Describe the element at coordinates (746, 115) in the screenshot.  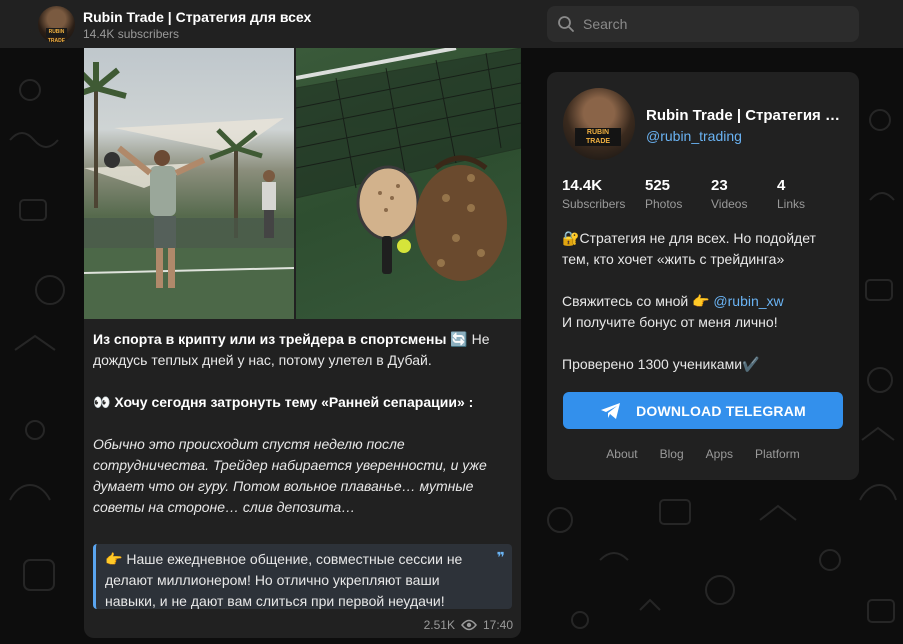
I see `profile-name: Rubin Trade | Стратегия для всех` at that location.